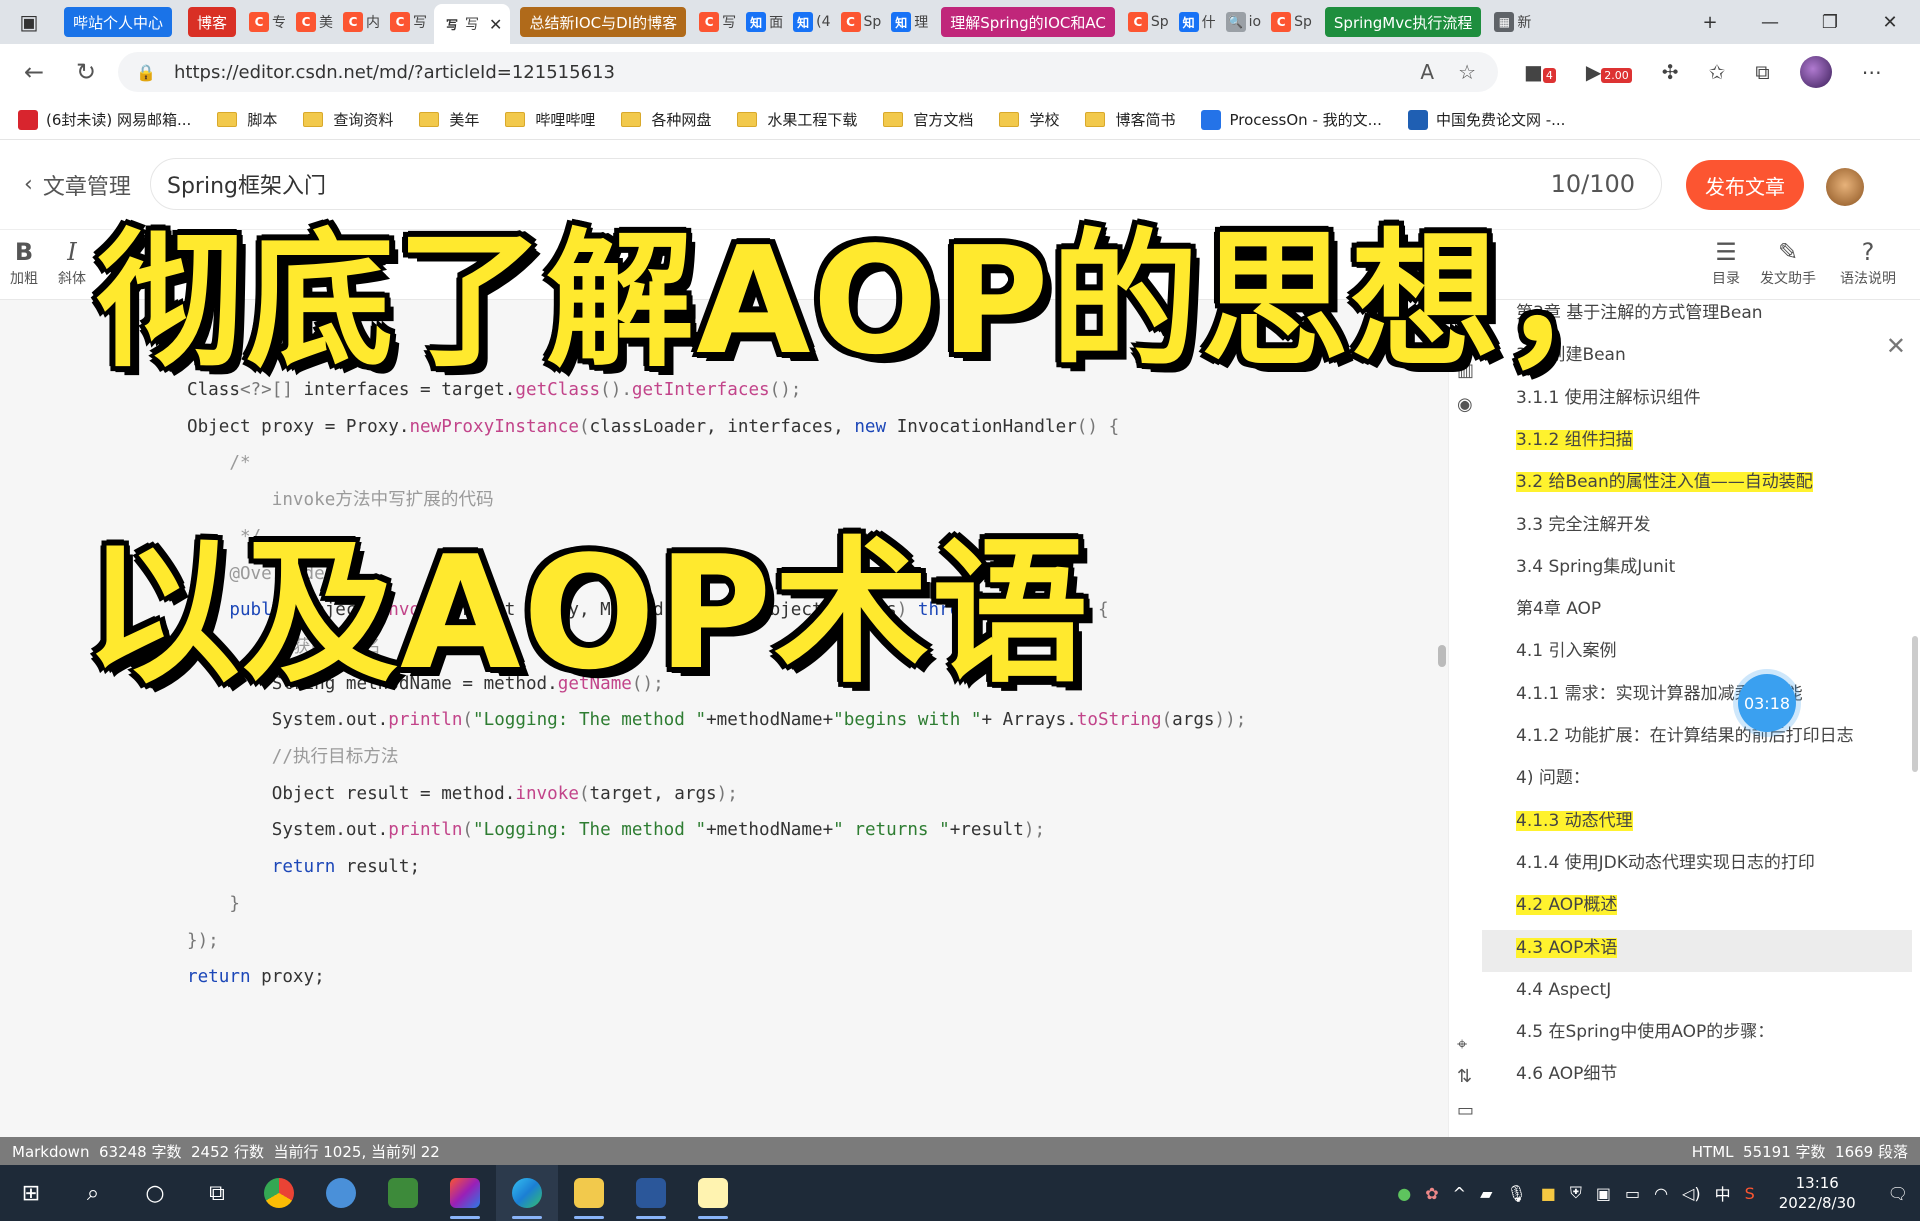 This screenshot has width=1920, height=1221. Describe the element at coordinates (1830, 22) in the screenshot. I see `restore-button: ❐` at that location.